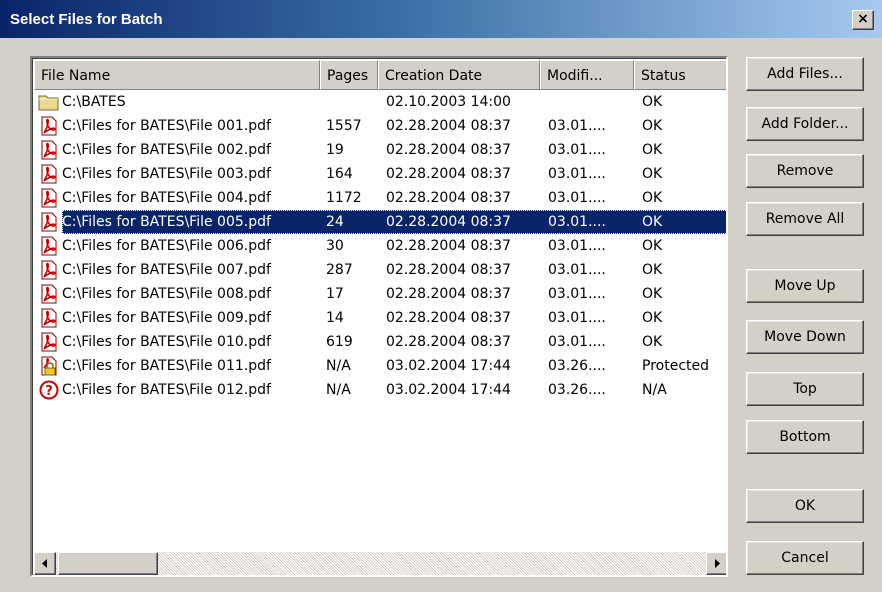 This screenshot has height=592, width=882. What do you see at coordinates (344, 198) in the screenshot?
I see `cell-pages: 1172` at bounding box center [344, 198].